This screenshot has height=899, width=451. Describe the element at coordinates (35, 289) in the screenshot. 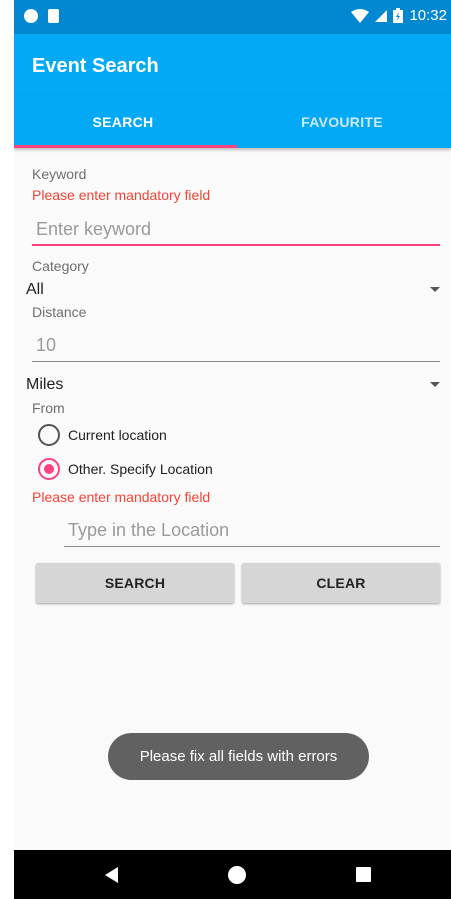

I see `category-selected: All` at that location.